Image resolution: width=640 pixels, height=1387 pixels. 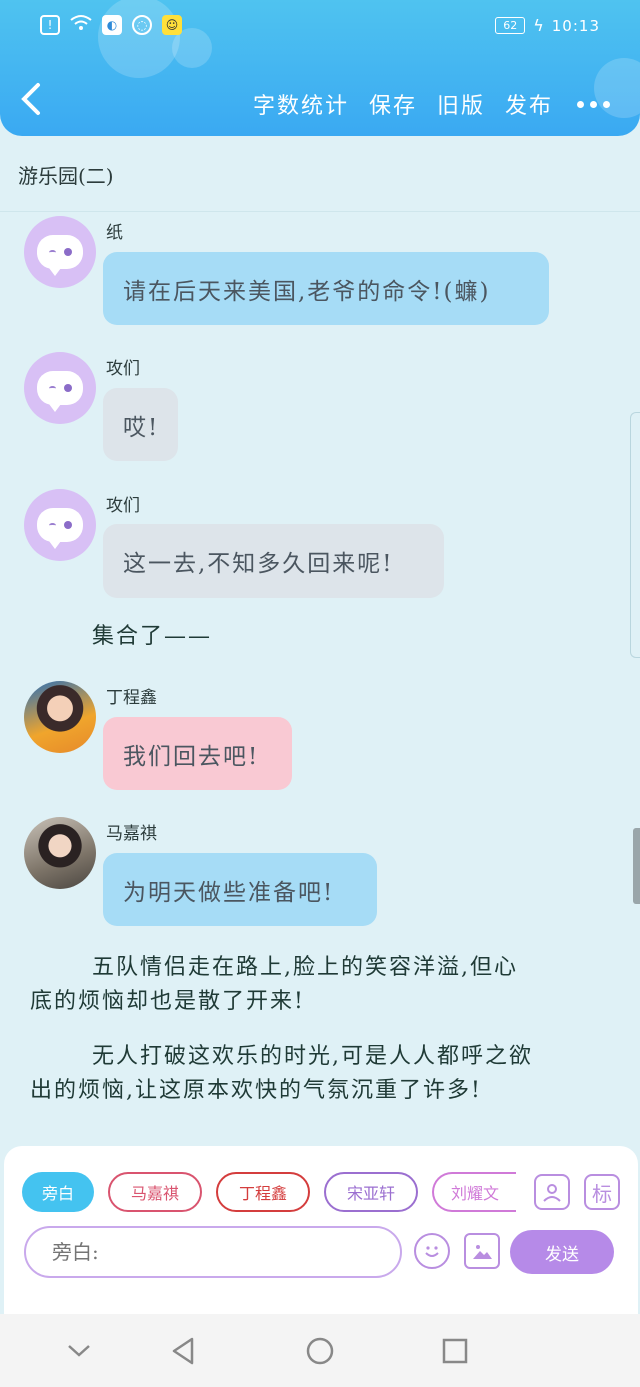 What do you see at coordinates (263, 1192) in the screenshot?
I see `role-chip-ding-chengxin: 丁程鑫` at bounding box center [263, 1192].